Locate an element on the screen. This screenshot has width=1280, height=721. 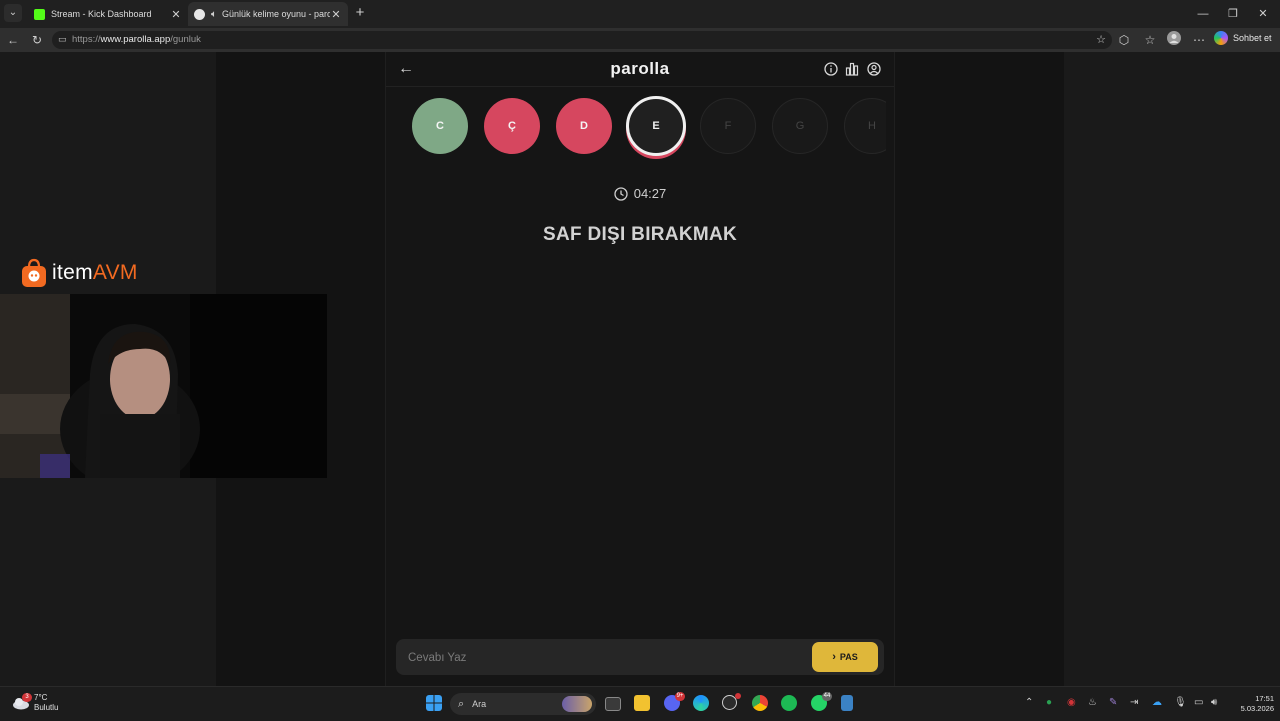
app-header: ← parolla is located at coordinates (640, 69).